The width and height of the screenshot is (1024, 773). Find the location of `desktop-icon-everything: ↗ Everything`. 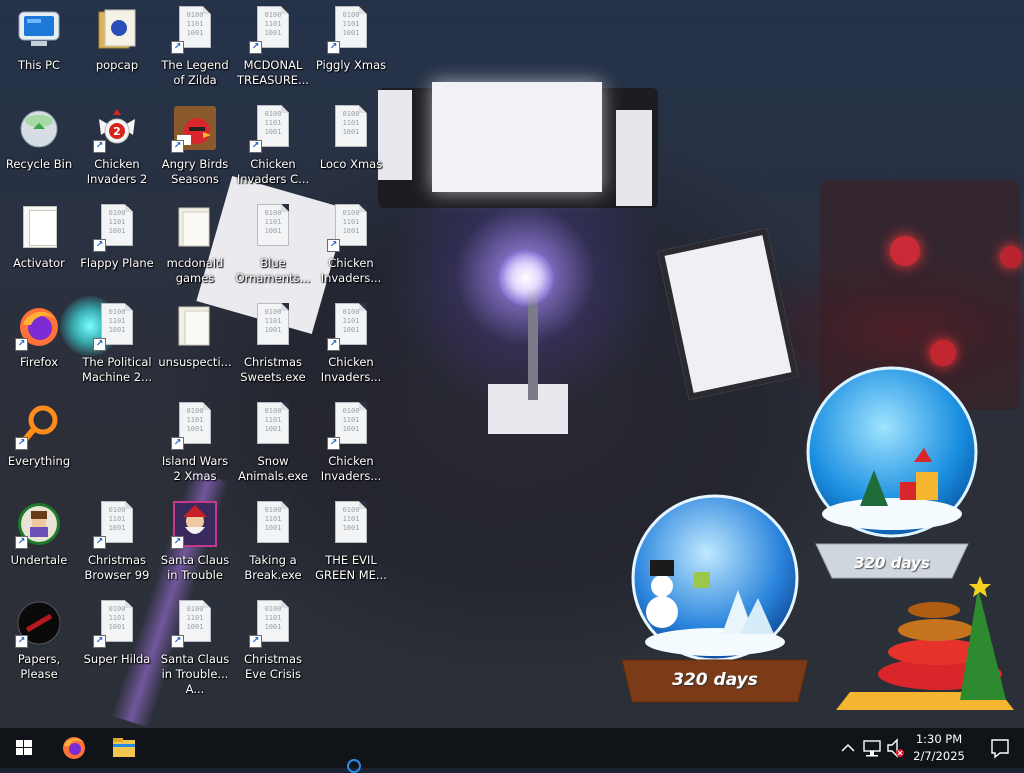

desktop-icon-everything: ↗ Everything is located at coordinates (39, 448).